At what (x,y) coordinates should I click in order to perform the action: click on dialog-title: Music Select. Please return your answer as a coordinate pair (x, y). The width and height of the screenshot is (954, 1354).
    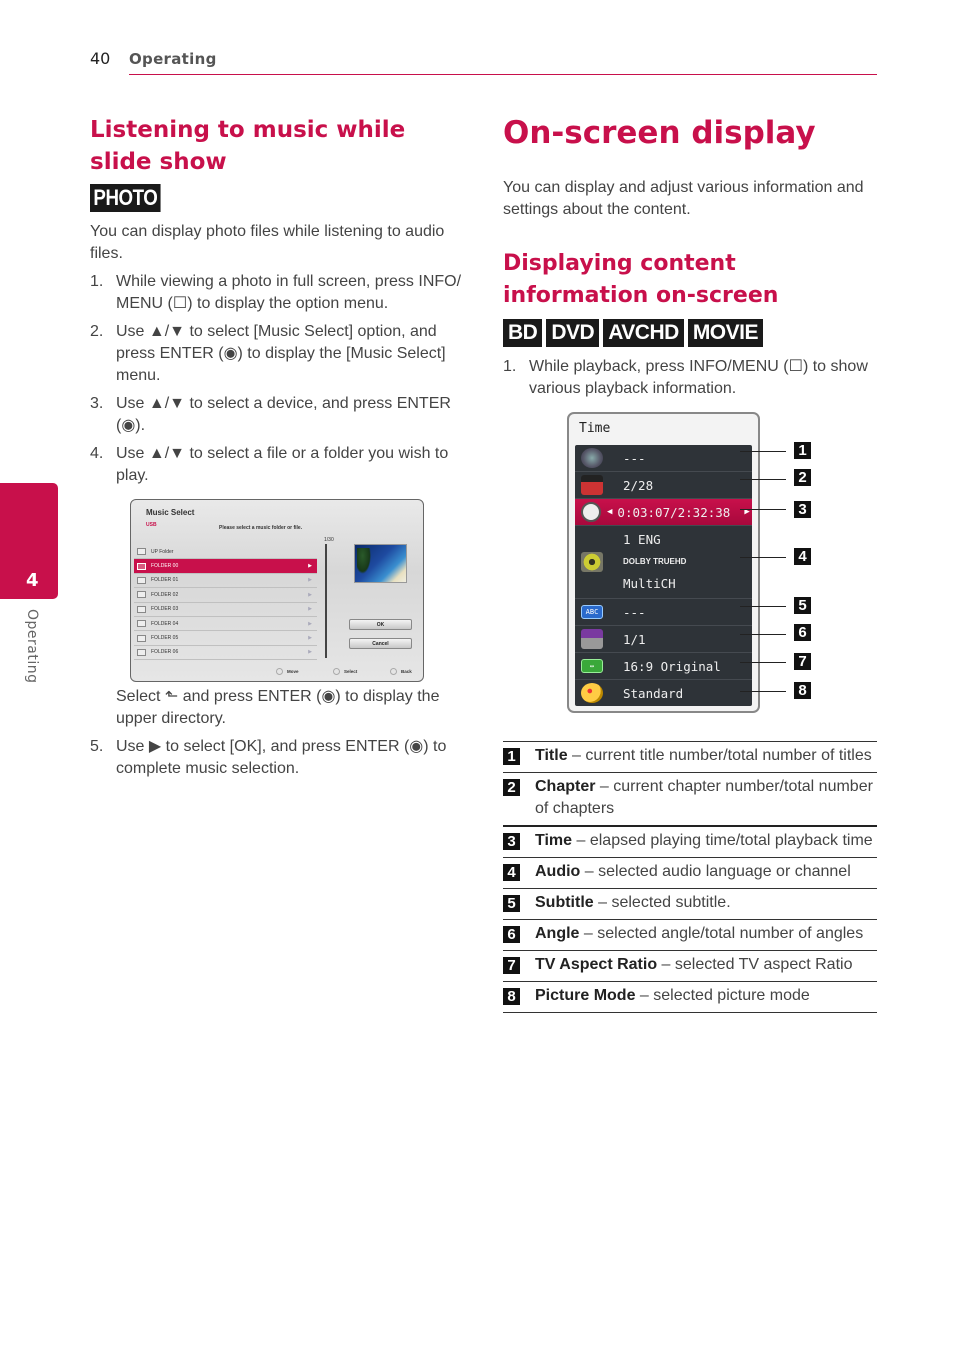
    Looking at the image, I should click on (170, 512).